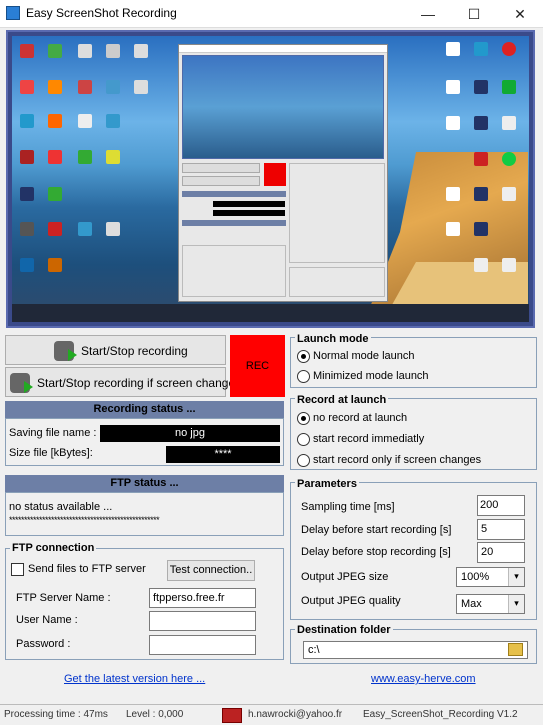 The width and height of the screenshot is (543, 725). I want to click on record-if-changes-label: start record only if screen changes, so click(397, 460).